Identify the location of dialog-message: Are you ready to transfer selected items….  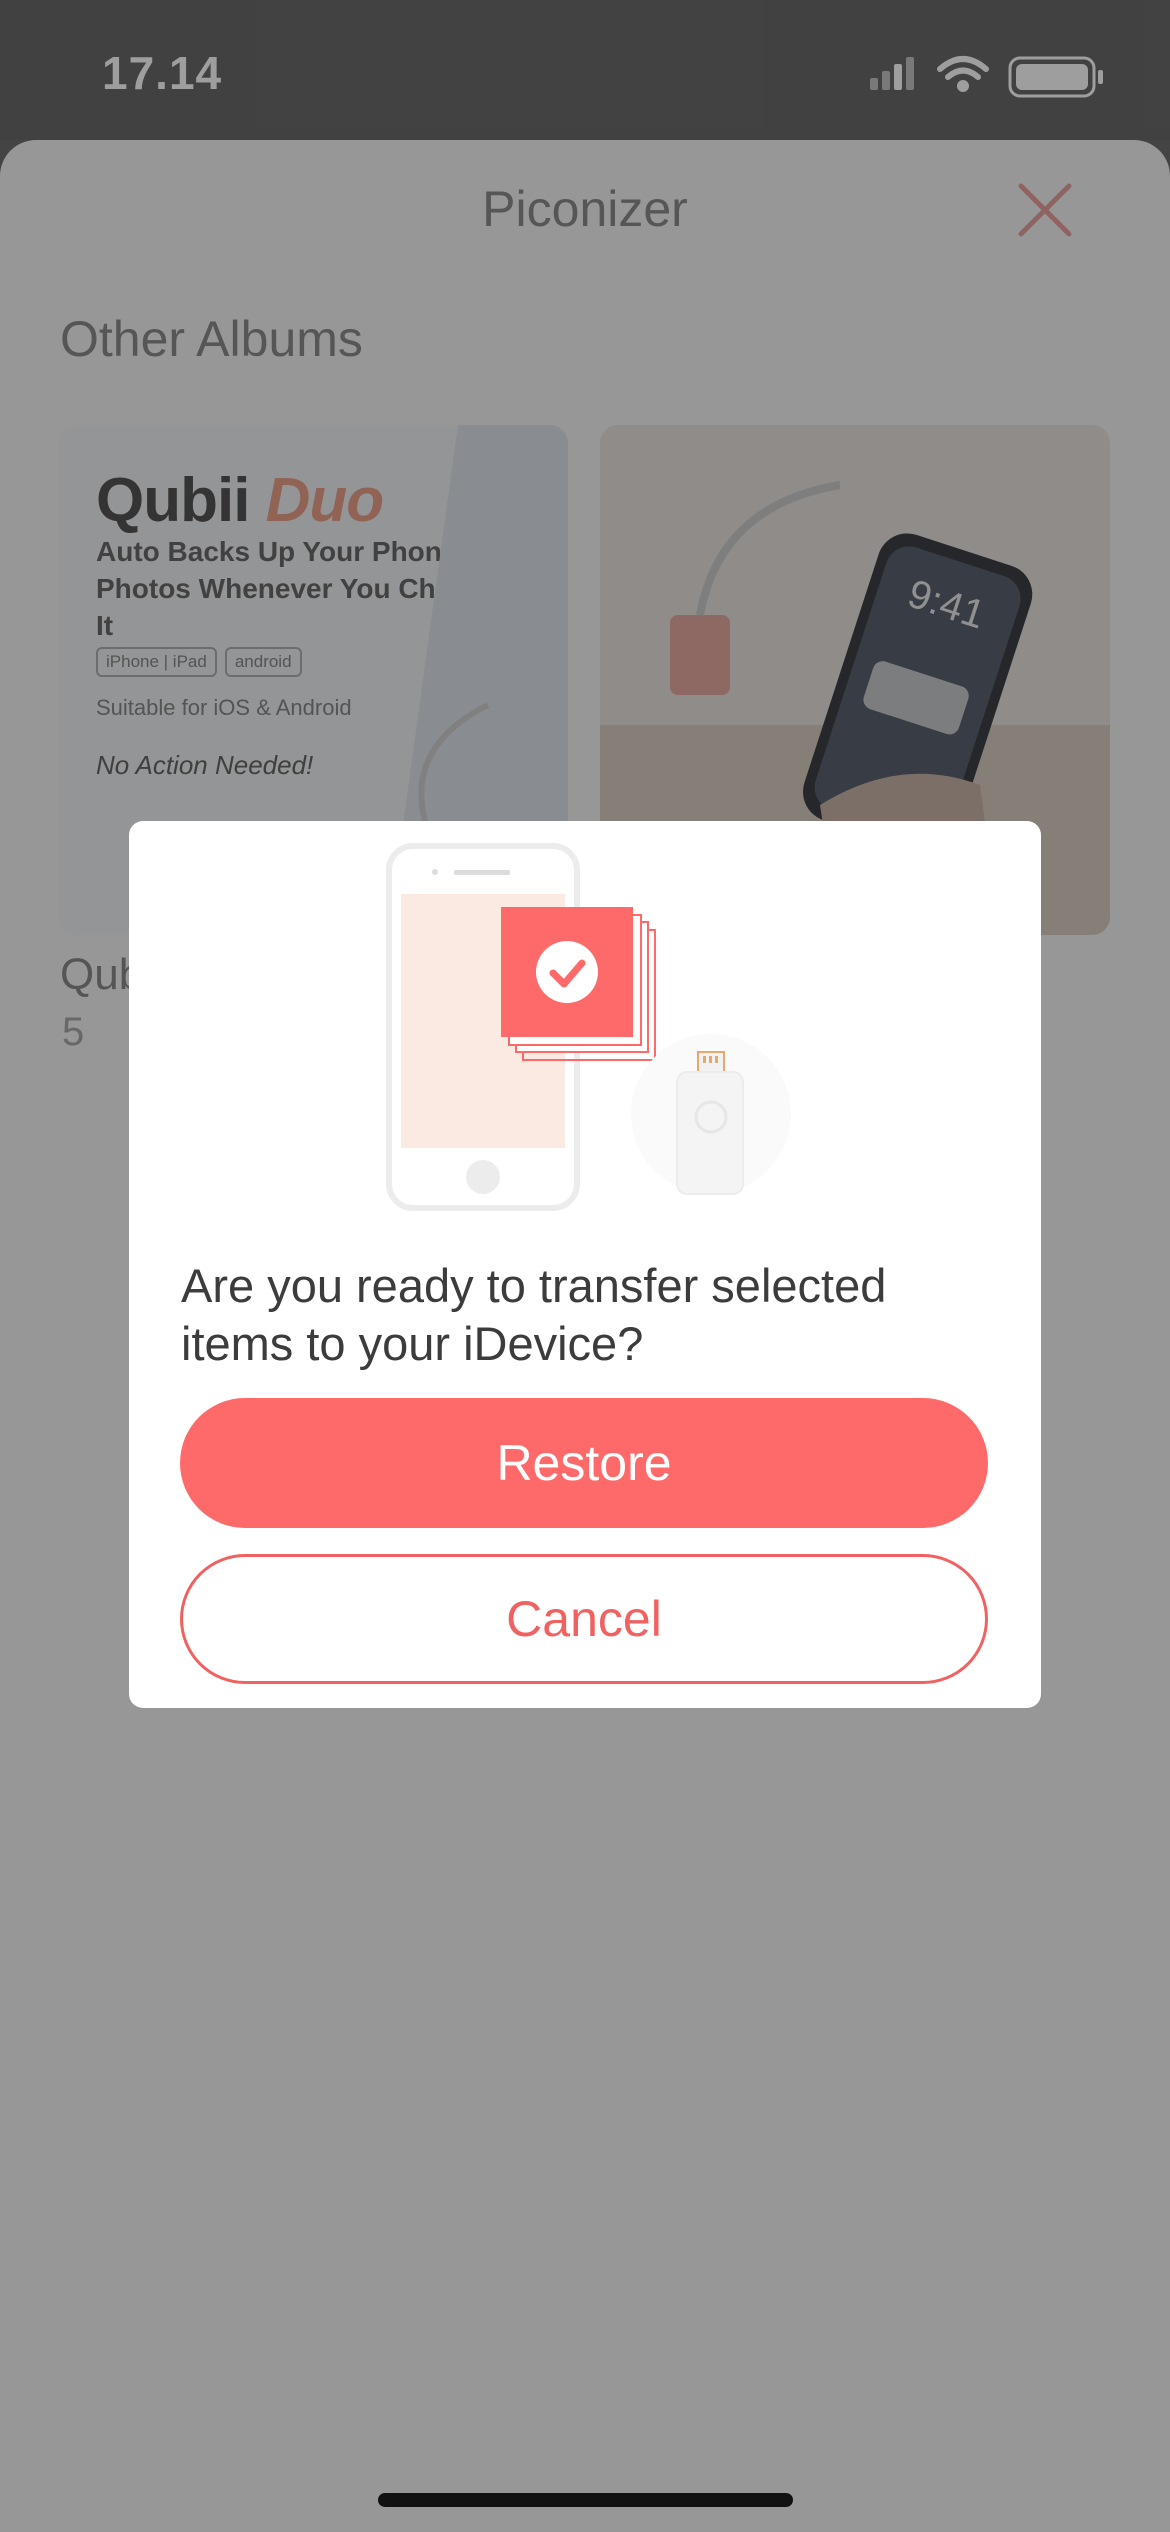
(534, 1314).